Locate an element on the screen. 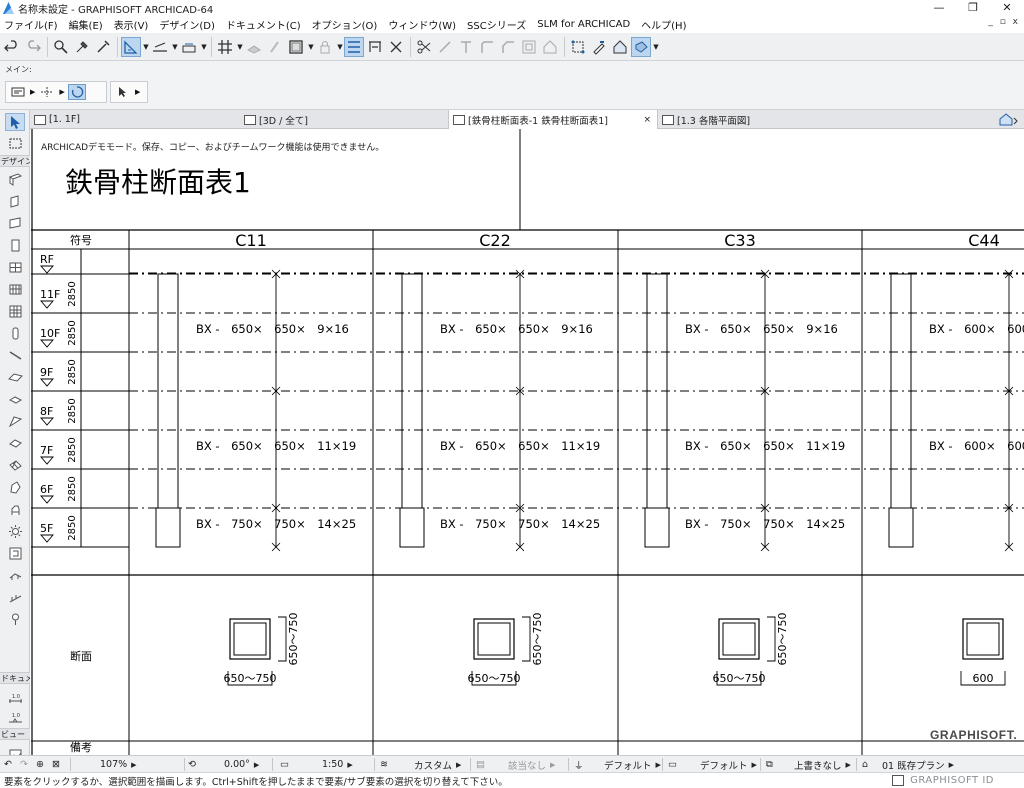 This screenshot has height=788, width=1024. zone-tool-icon is located at coordinates (15, 553).